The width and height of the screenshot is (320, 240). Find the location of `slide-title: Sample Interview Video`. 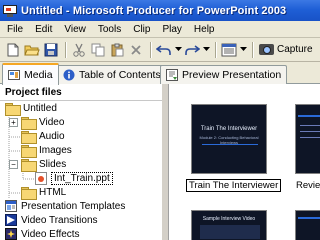

slide-title: Sample Interview Video is located at coordinates (229, 219).